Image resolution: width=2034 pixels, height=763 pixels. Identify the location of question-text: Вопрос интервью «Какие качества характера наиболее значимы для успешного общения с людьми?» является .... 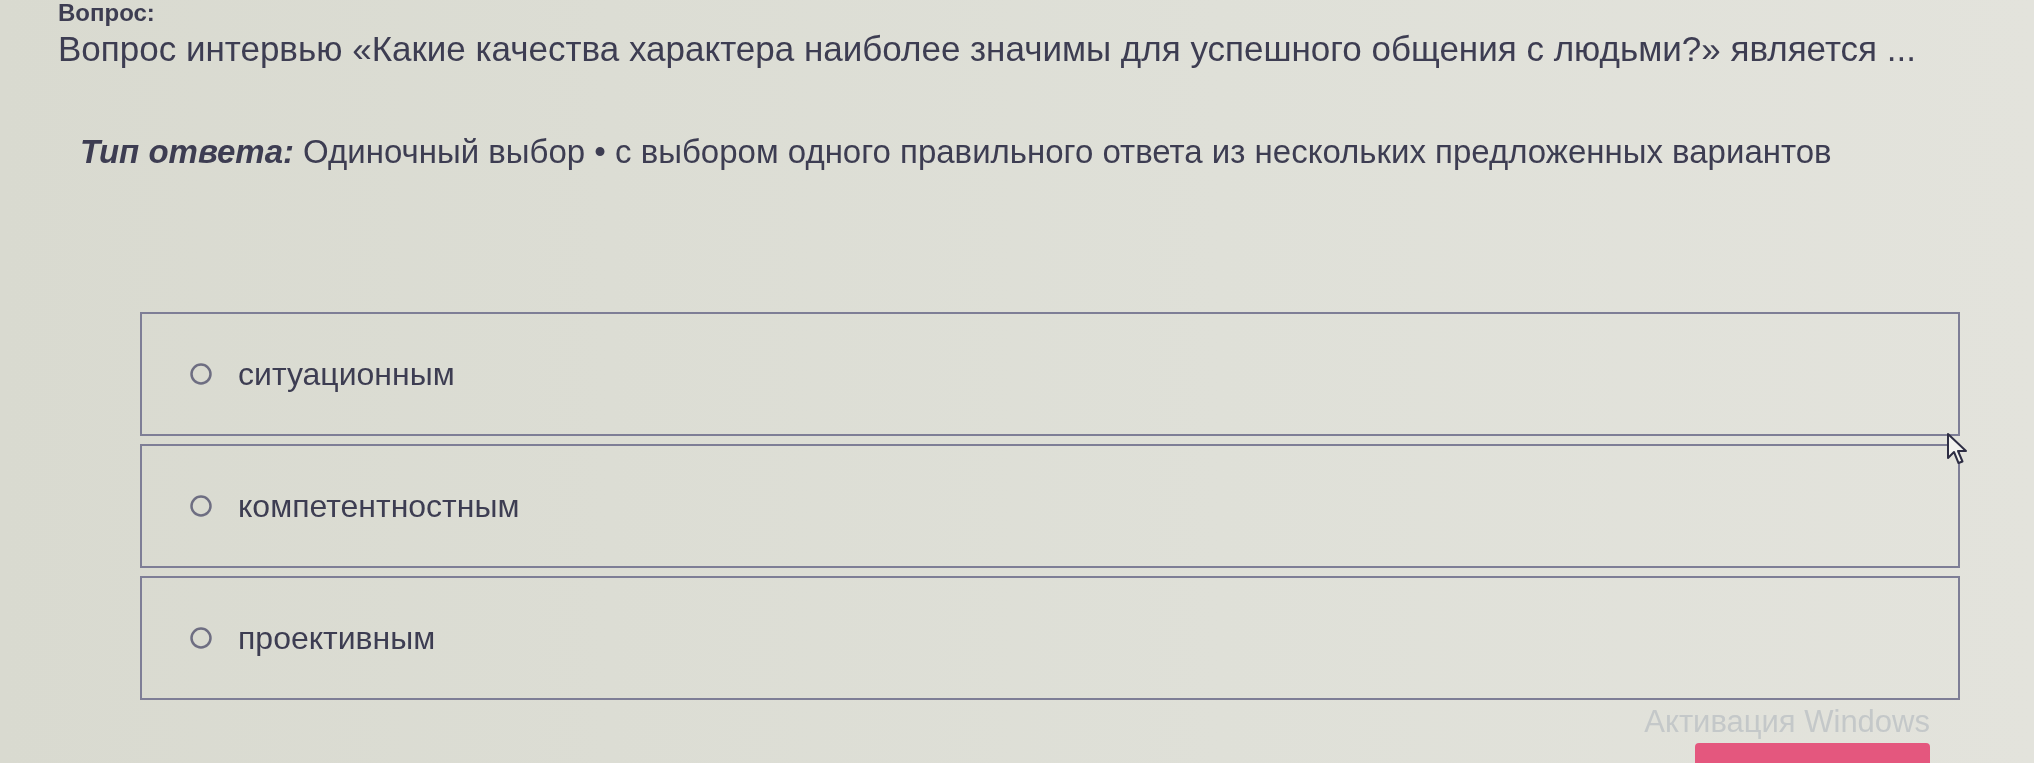
(987, 49).